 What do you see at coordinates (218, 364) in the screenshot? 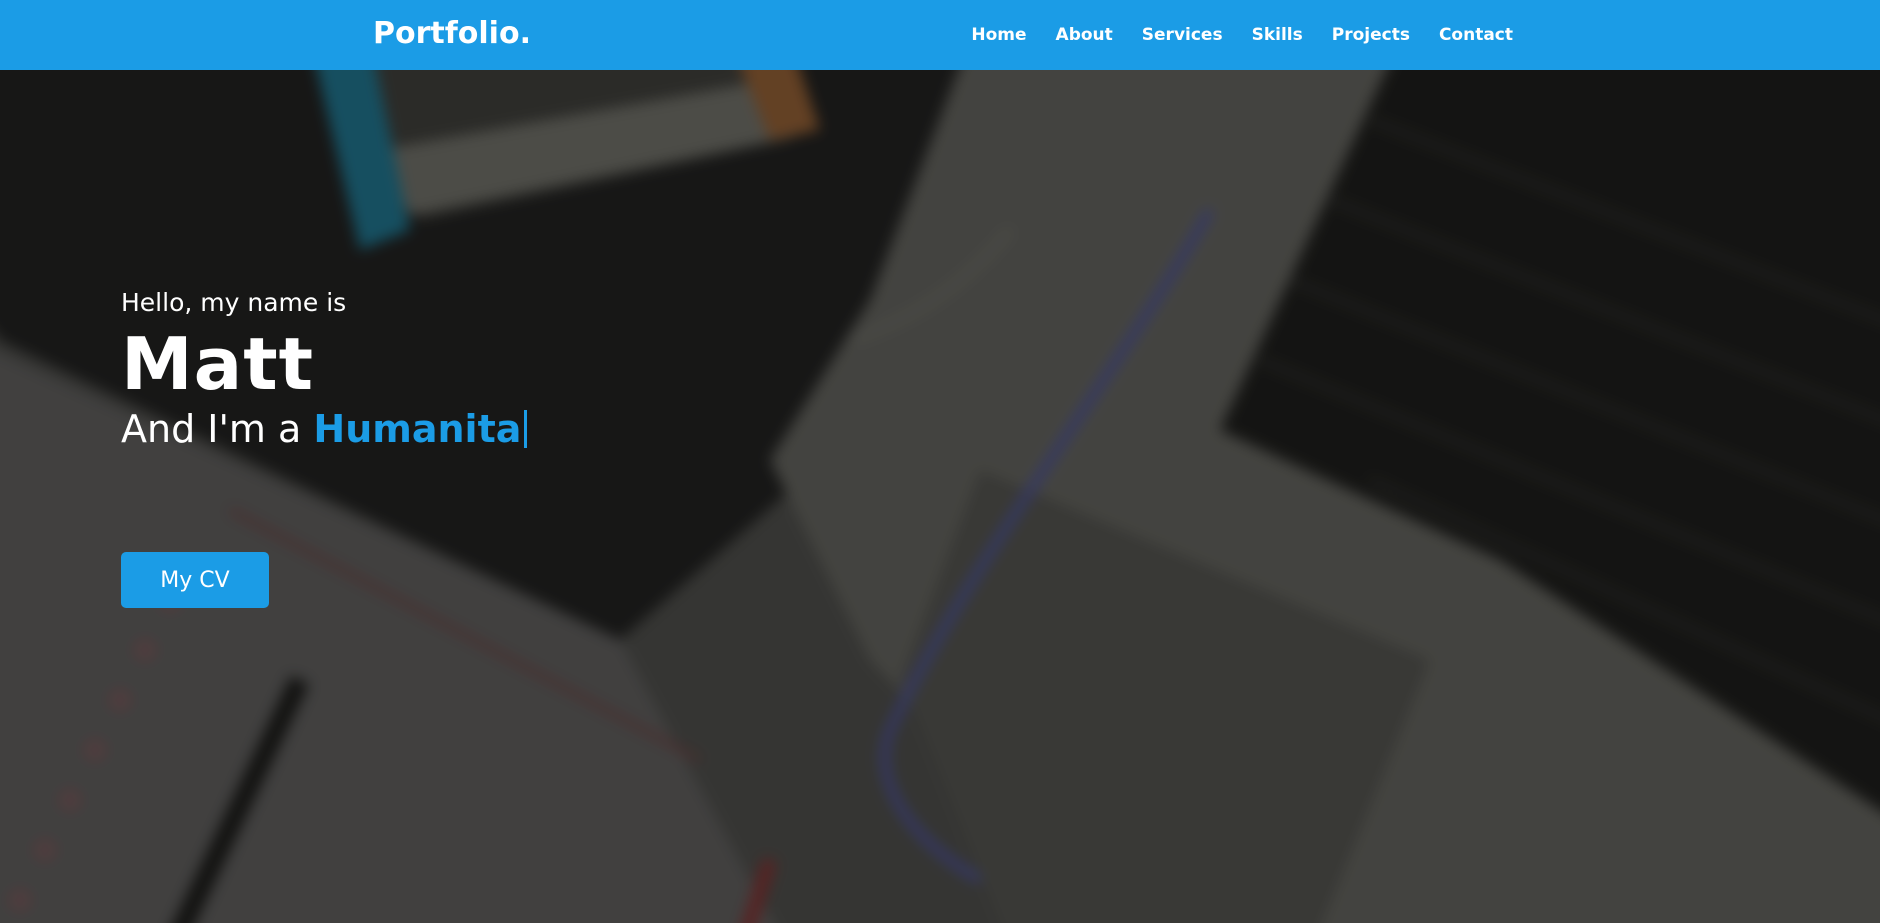
I see `hero-name: Matt` at bounding box center [218, 364].